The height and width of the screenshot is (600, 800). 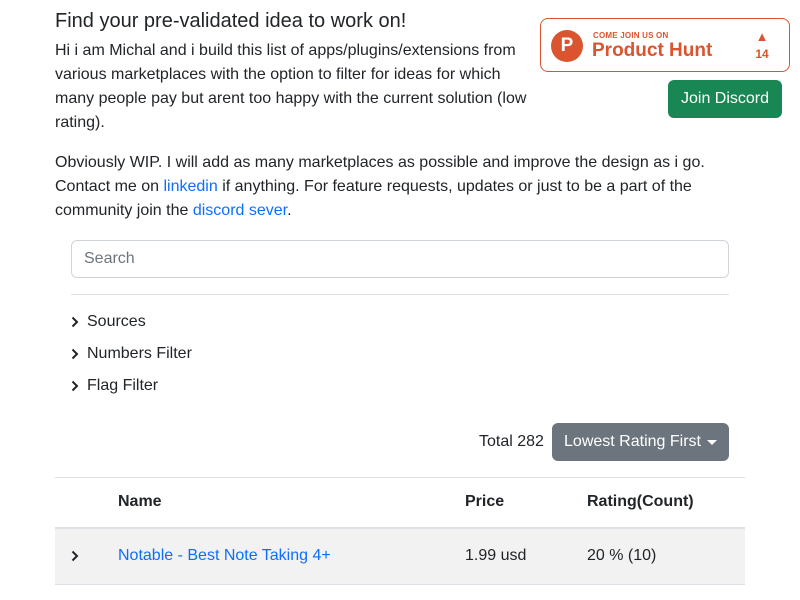 I want to click on sort-dropdown-button: Lowest Rating First, so click(x=640, y=442).